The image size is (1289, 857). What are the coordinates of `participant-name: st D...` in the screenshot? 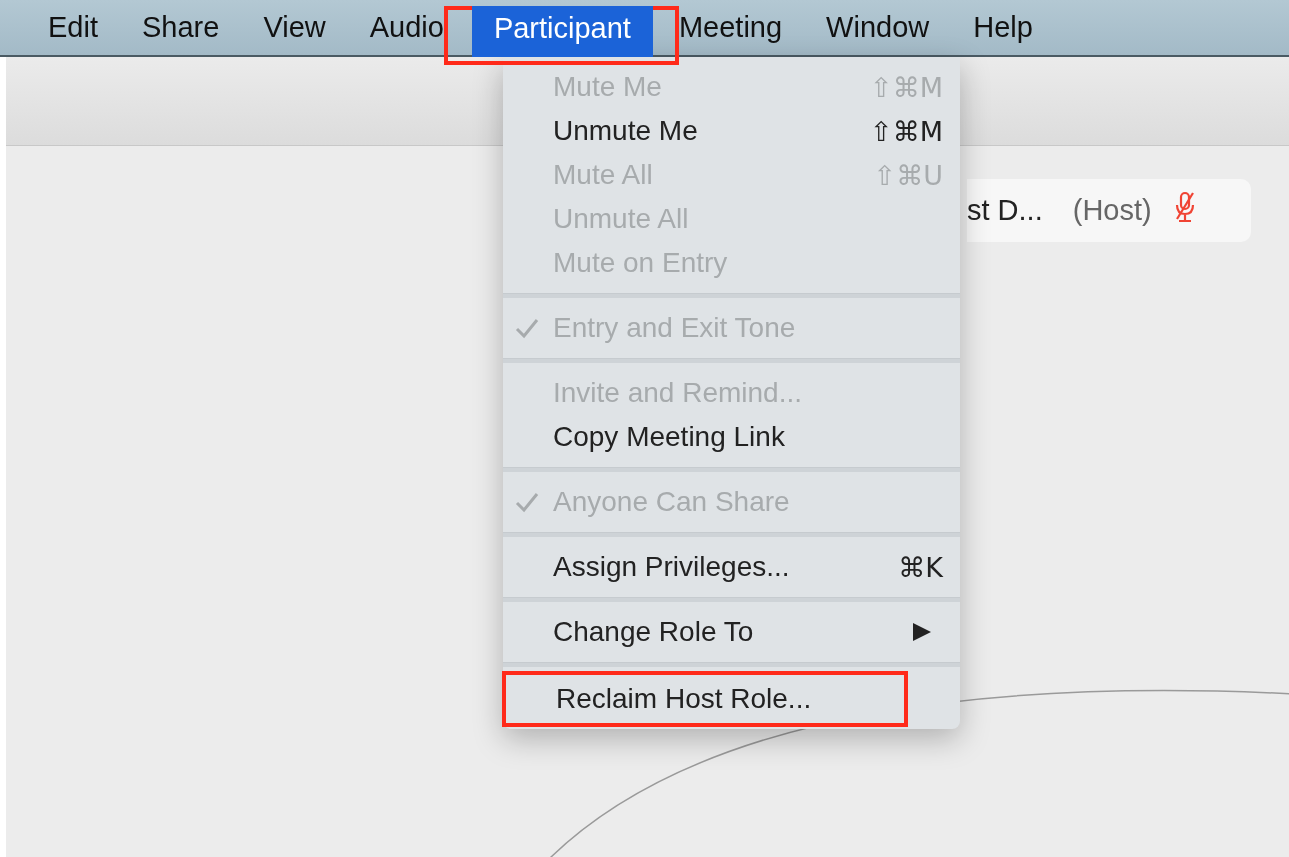 It's located at (1005, 210).